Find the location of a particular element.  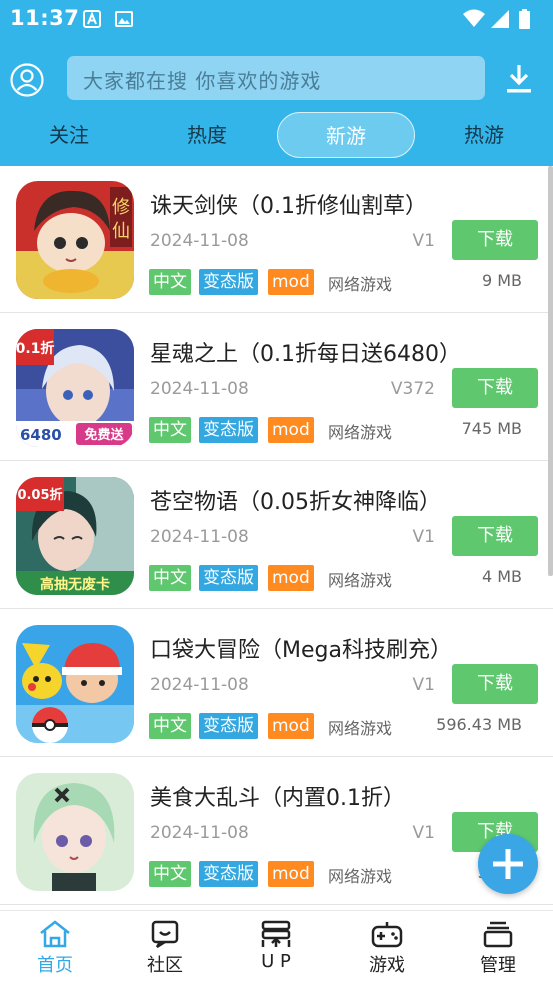

search-placeholder: 大家都在搜 你喜欢的游戏 is located at coordinates (202, 81).